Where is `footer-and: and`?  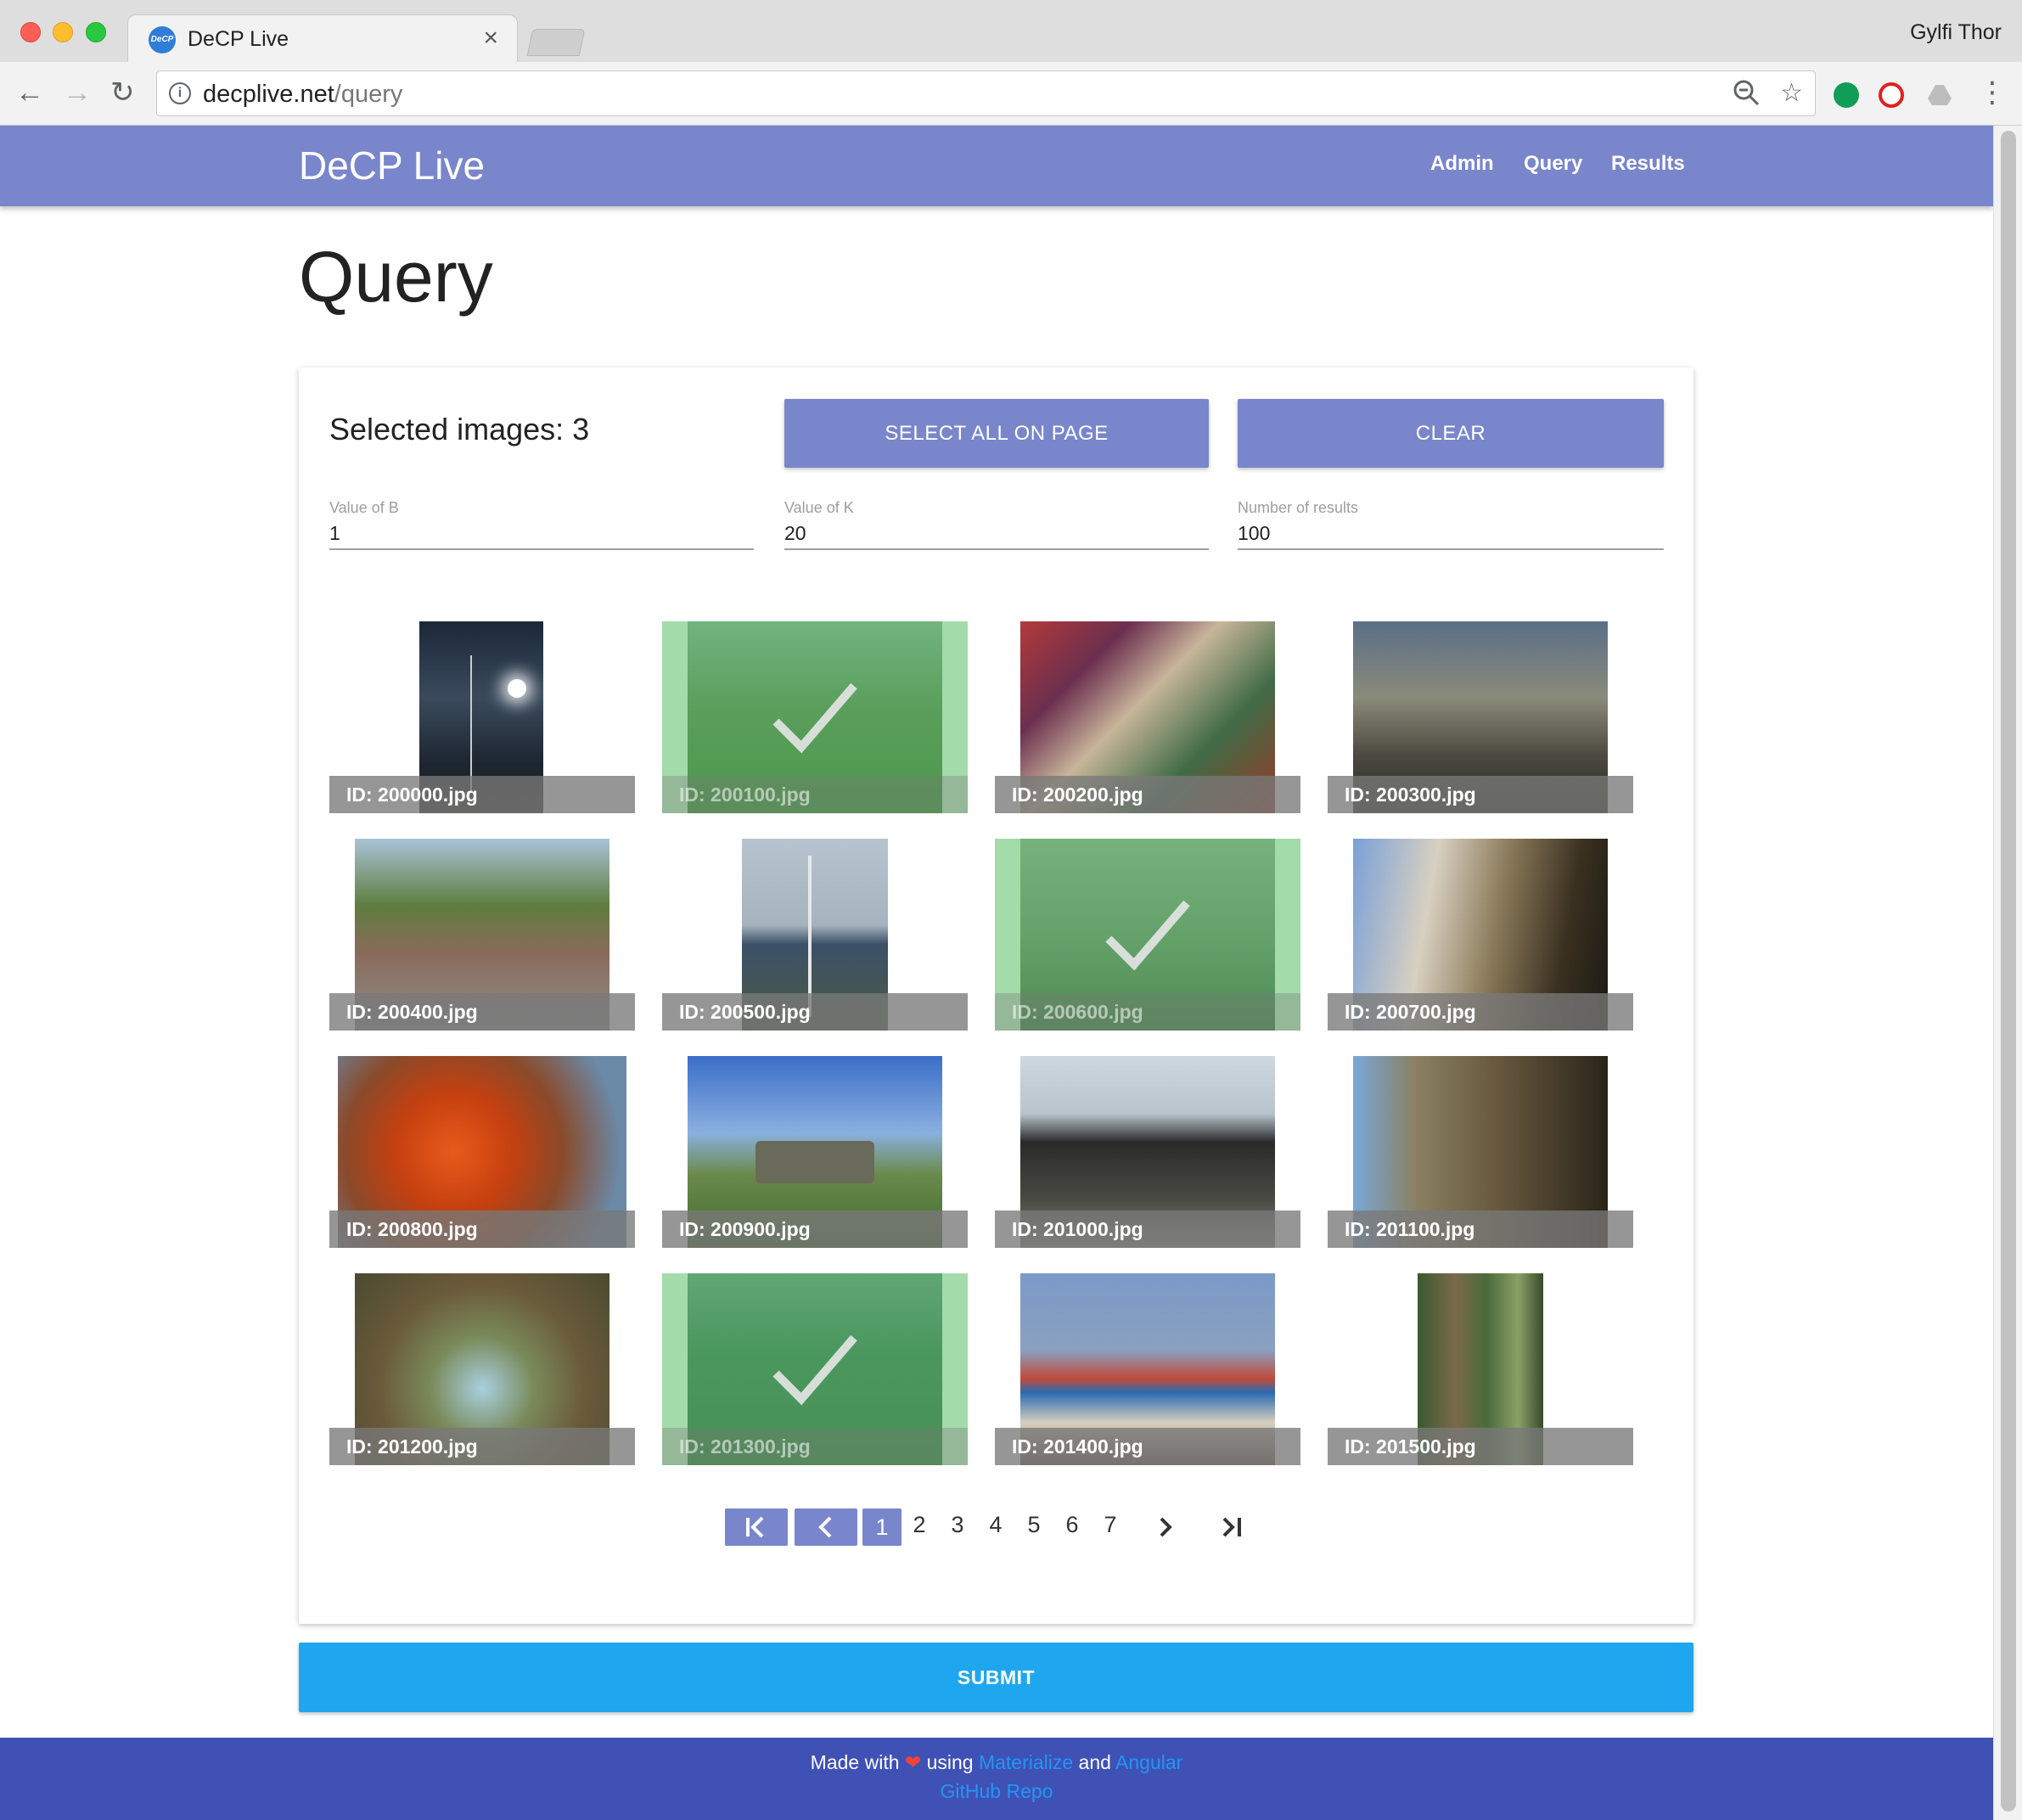 footer-and: and is located at coordinates (1094, 1762).